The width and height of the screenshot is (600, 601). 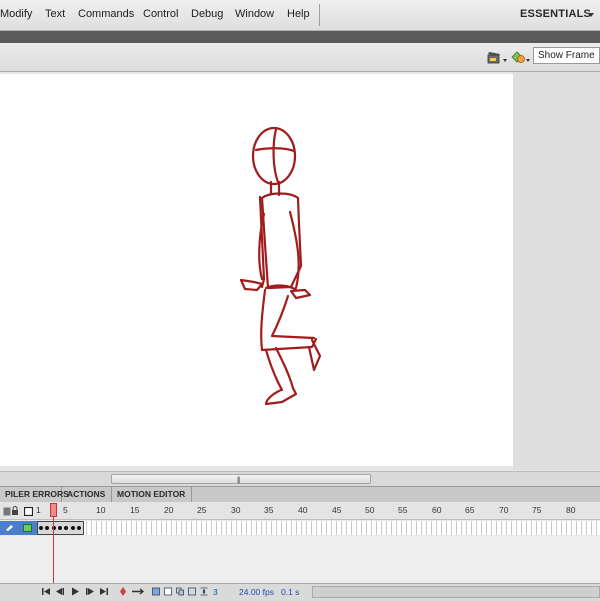 I want to click on menu-help: Help, so click(x=298, y=14).